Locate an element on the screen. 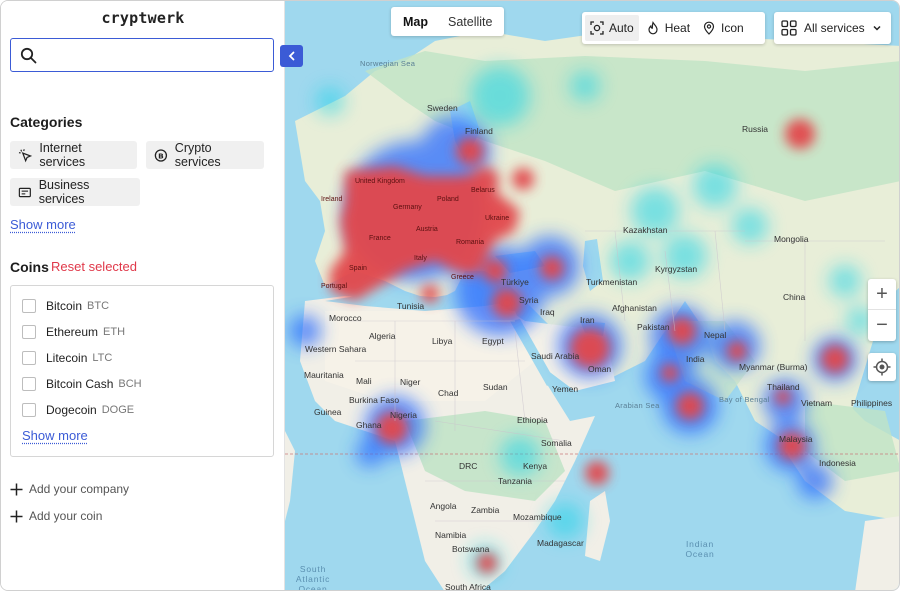 The image size is (900, 591). coin-name: Ethereum is located at coordinates (72, 332).